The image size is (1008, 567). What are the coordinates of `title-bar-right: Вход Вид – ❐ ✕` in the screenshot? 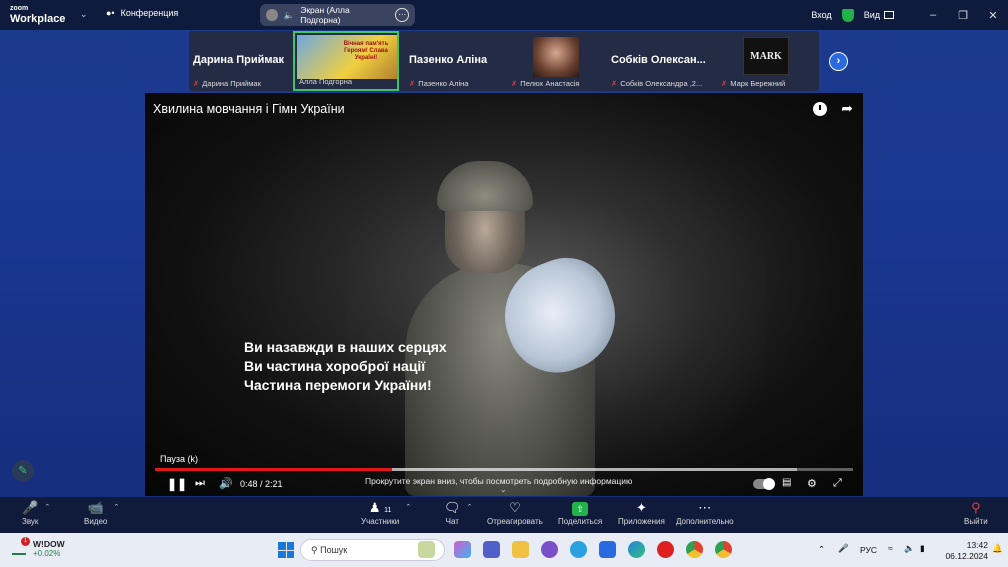 It's located at (909, 15).